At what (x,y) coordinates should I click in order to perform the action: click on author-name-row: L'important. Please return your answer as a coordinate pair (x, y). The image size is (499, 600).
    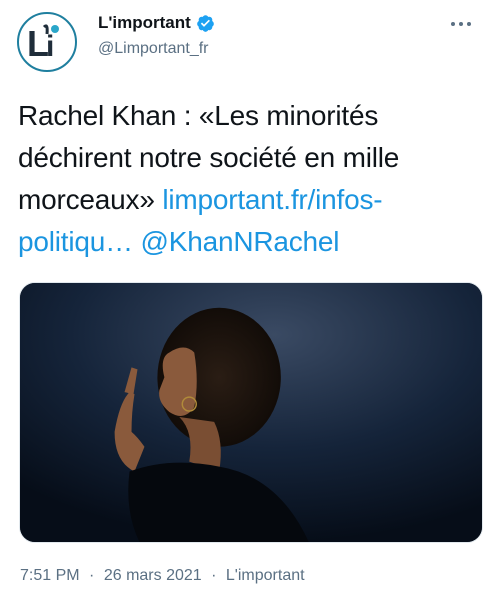
    Looking at the image, I should click on (156, 23).